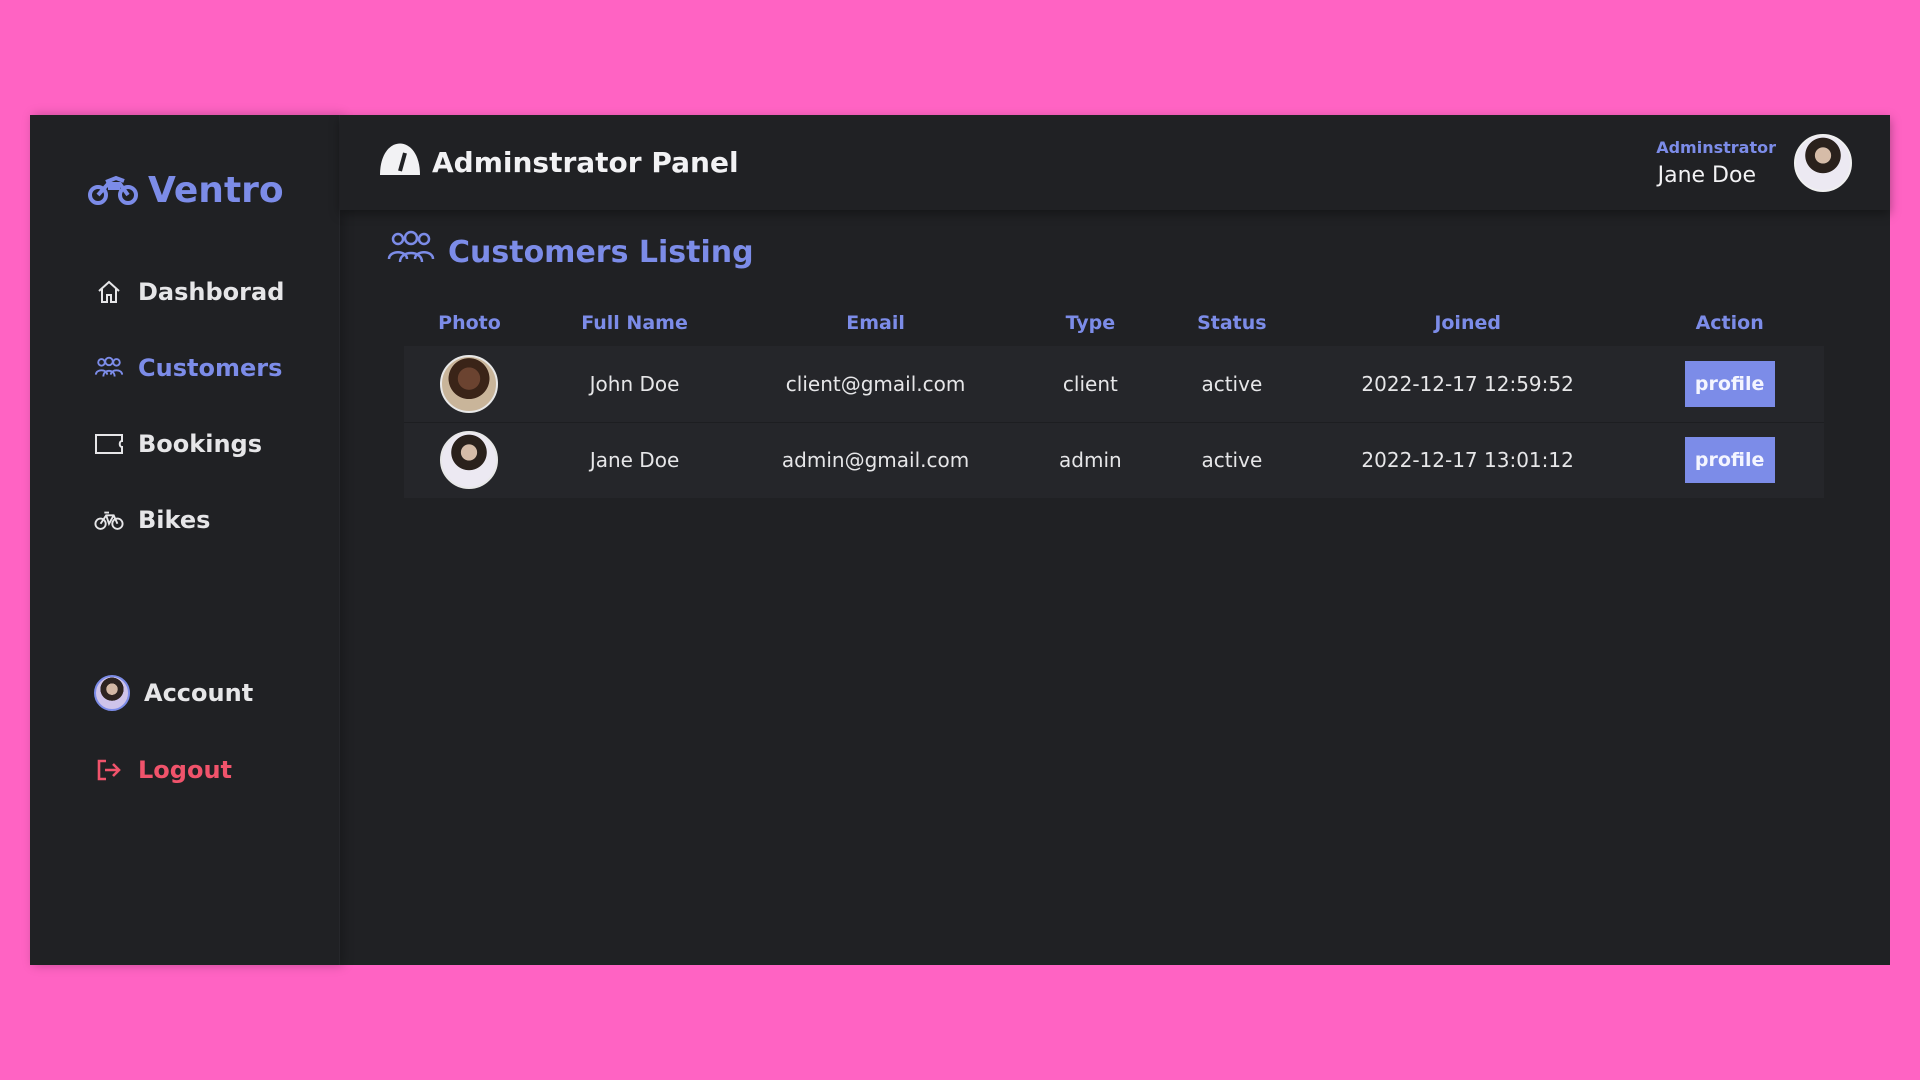  Describe the element at coordinates (200, 444) in the screenshot. I see `sidebar-item-label: Bookings` at that location.